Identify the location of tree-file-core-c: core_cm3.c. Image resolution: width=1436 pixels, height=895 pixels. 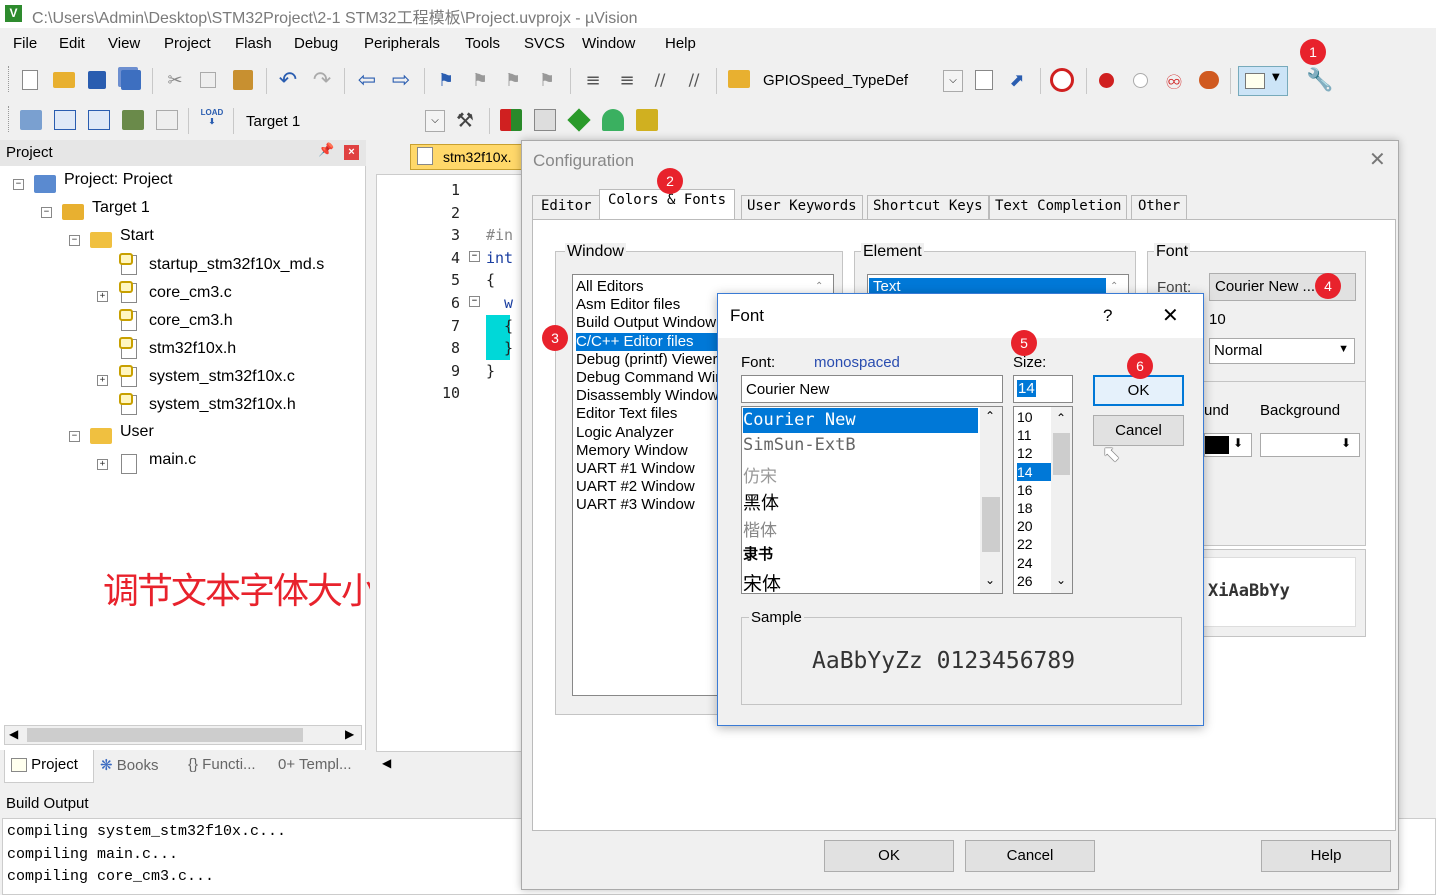
(175, 295).